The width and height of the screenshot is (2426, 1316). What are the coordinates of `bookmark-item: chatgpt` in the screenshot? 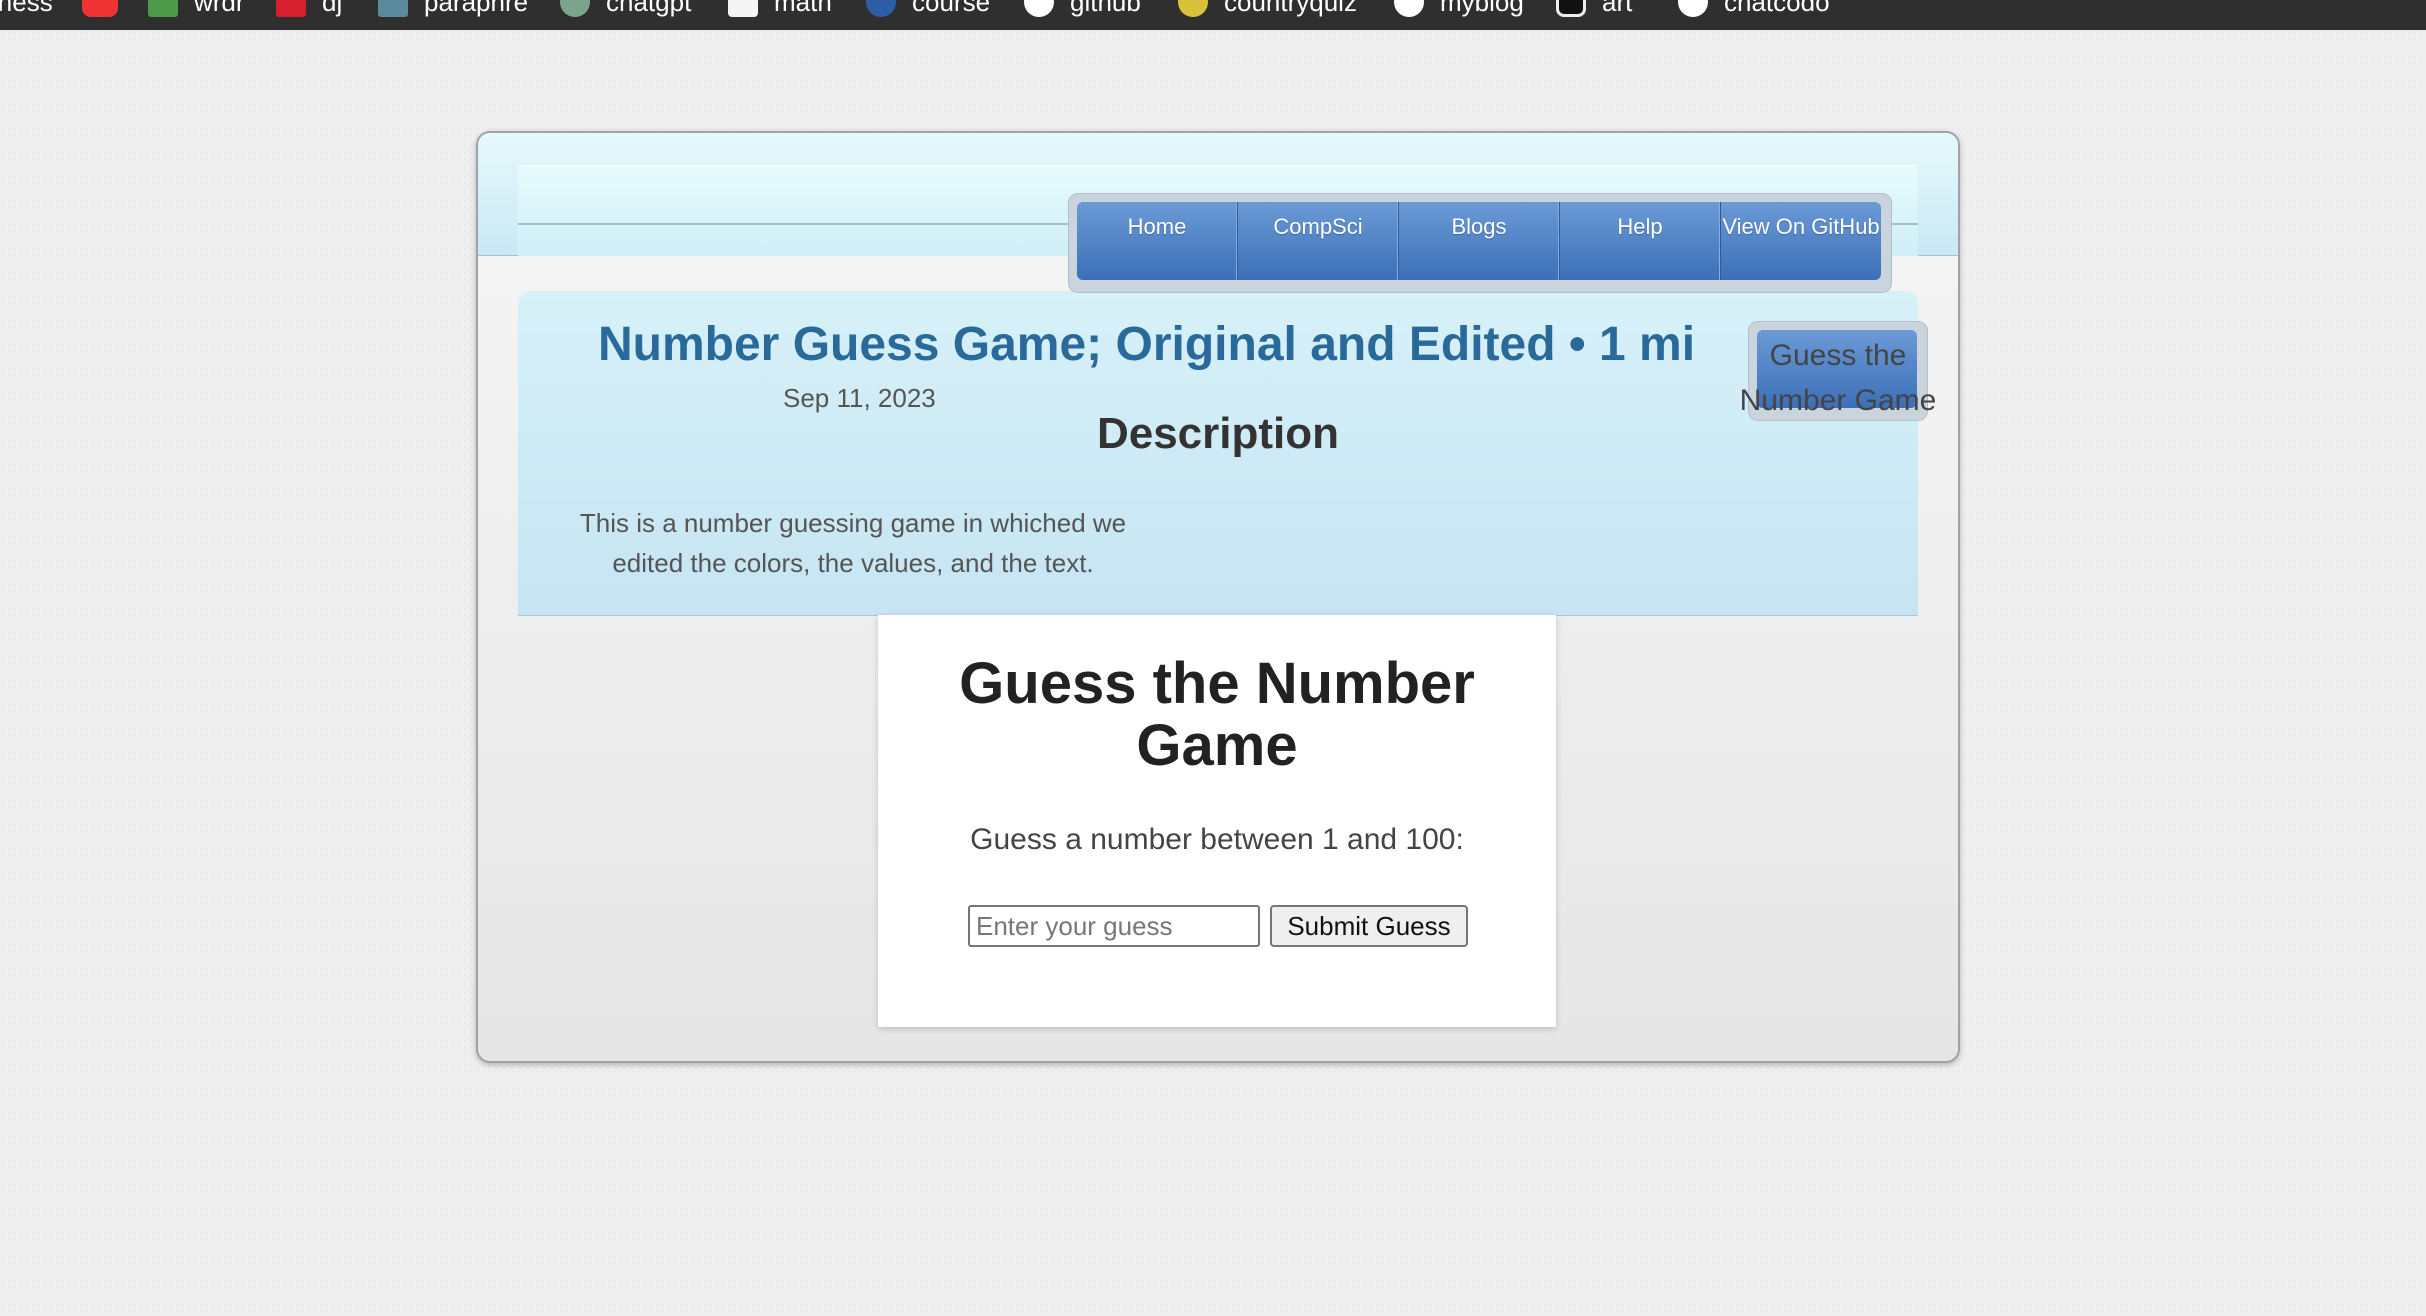 It's located at (625, 11).